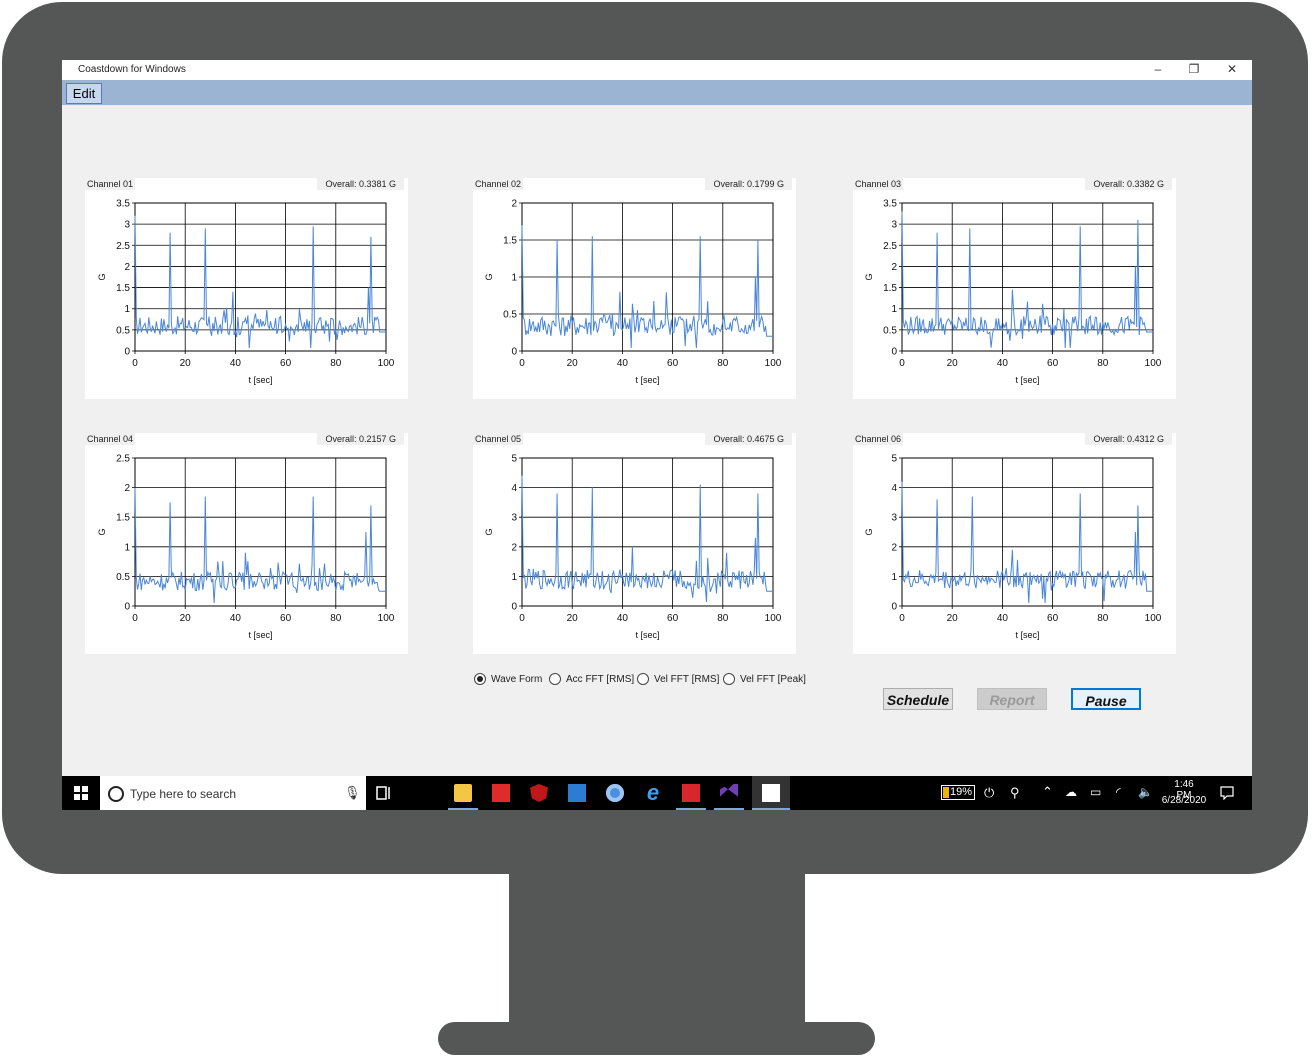 This screenshot has height=1057, width=1312. Describe the element at coordinates (657, 949) in the screenshot. I see `monitor-stand-neck` at that location.